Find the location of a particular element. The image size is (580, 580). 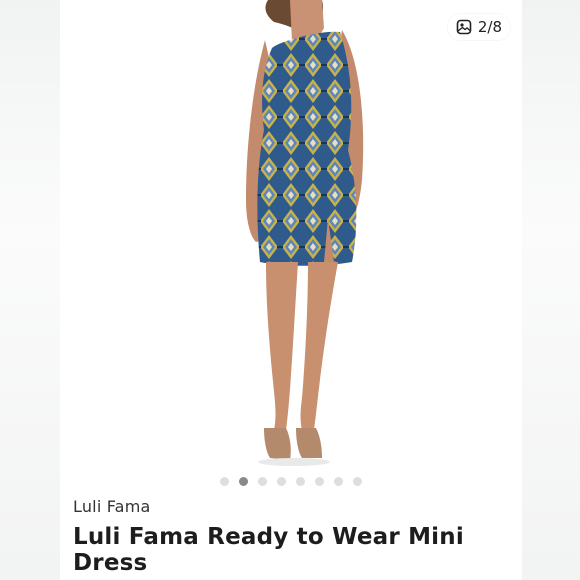

product-brand: Luli Fama is located at coordinates (111, 506).